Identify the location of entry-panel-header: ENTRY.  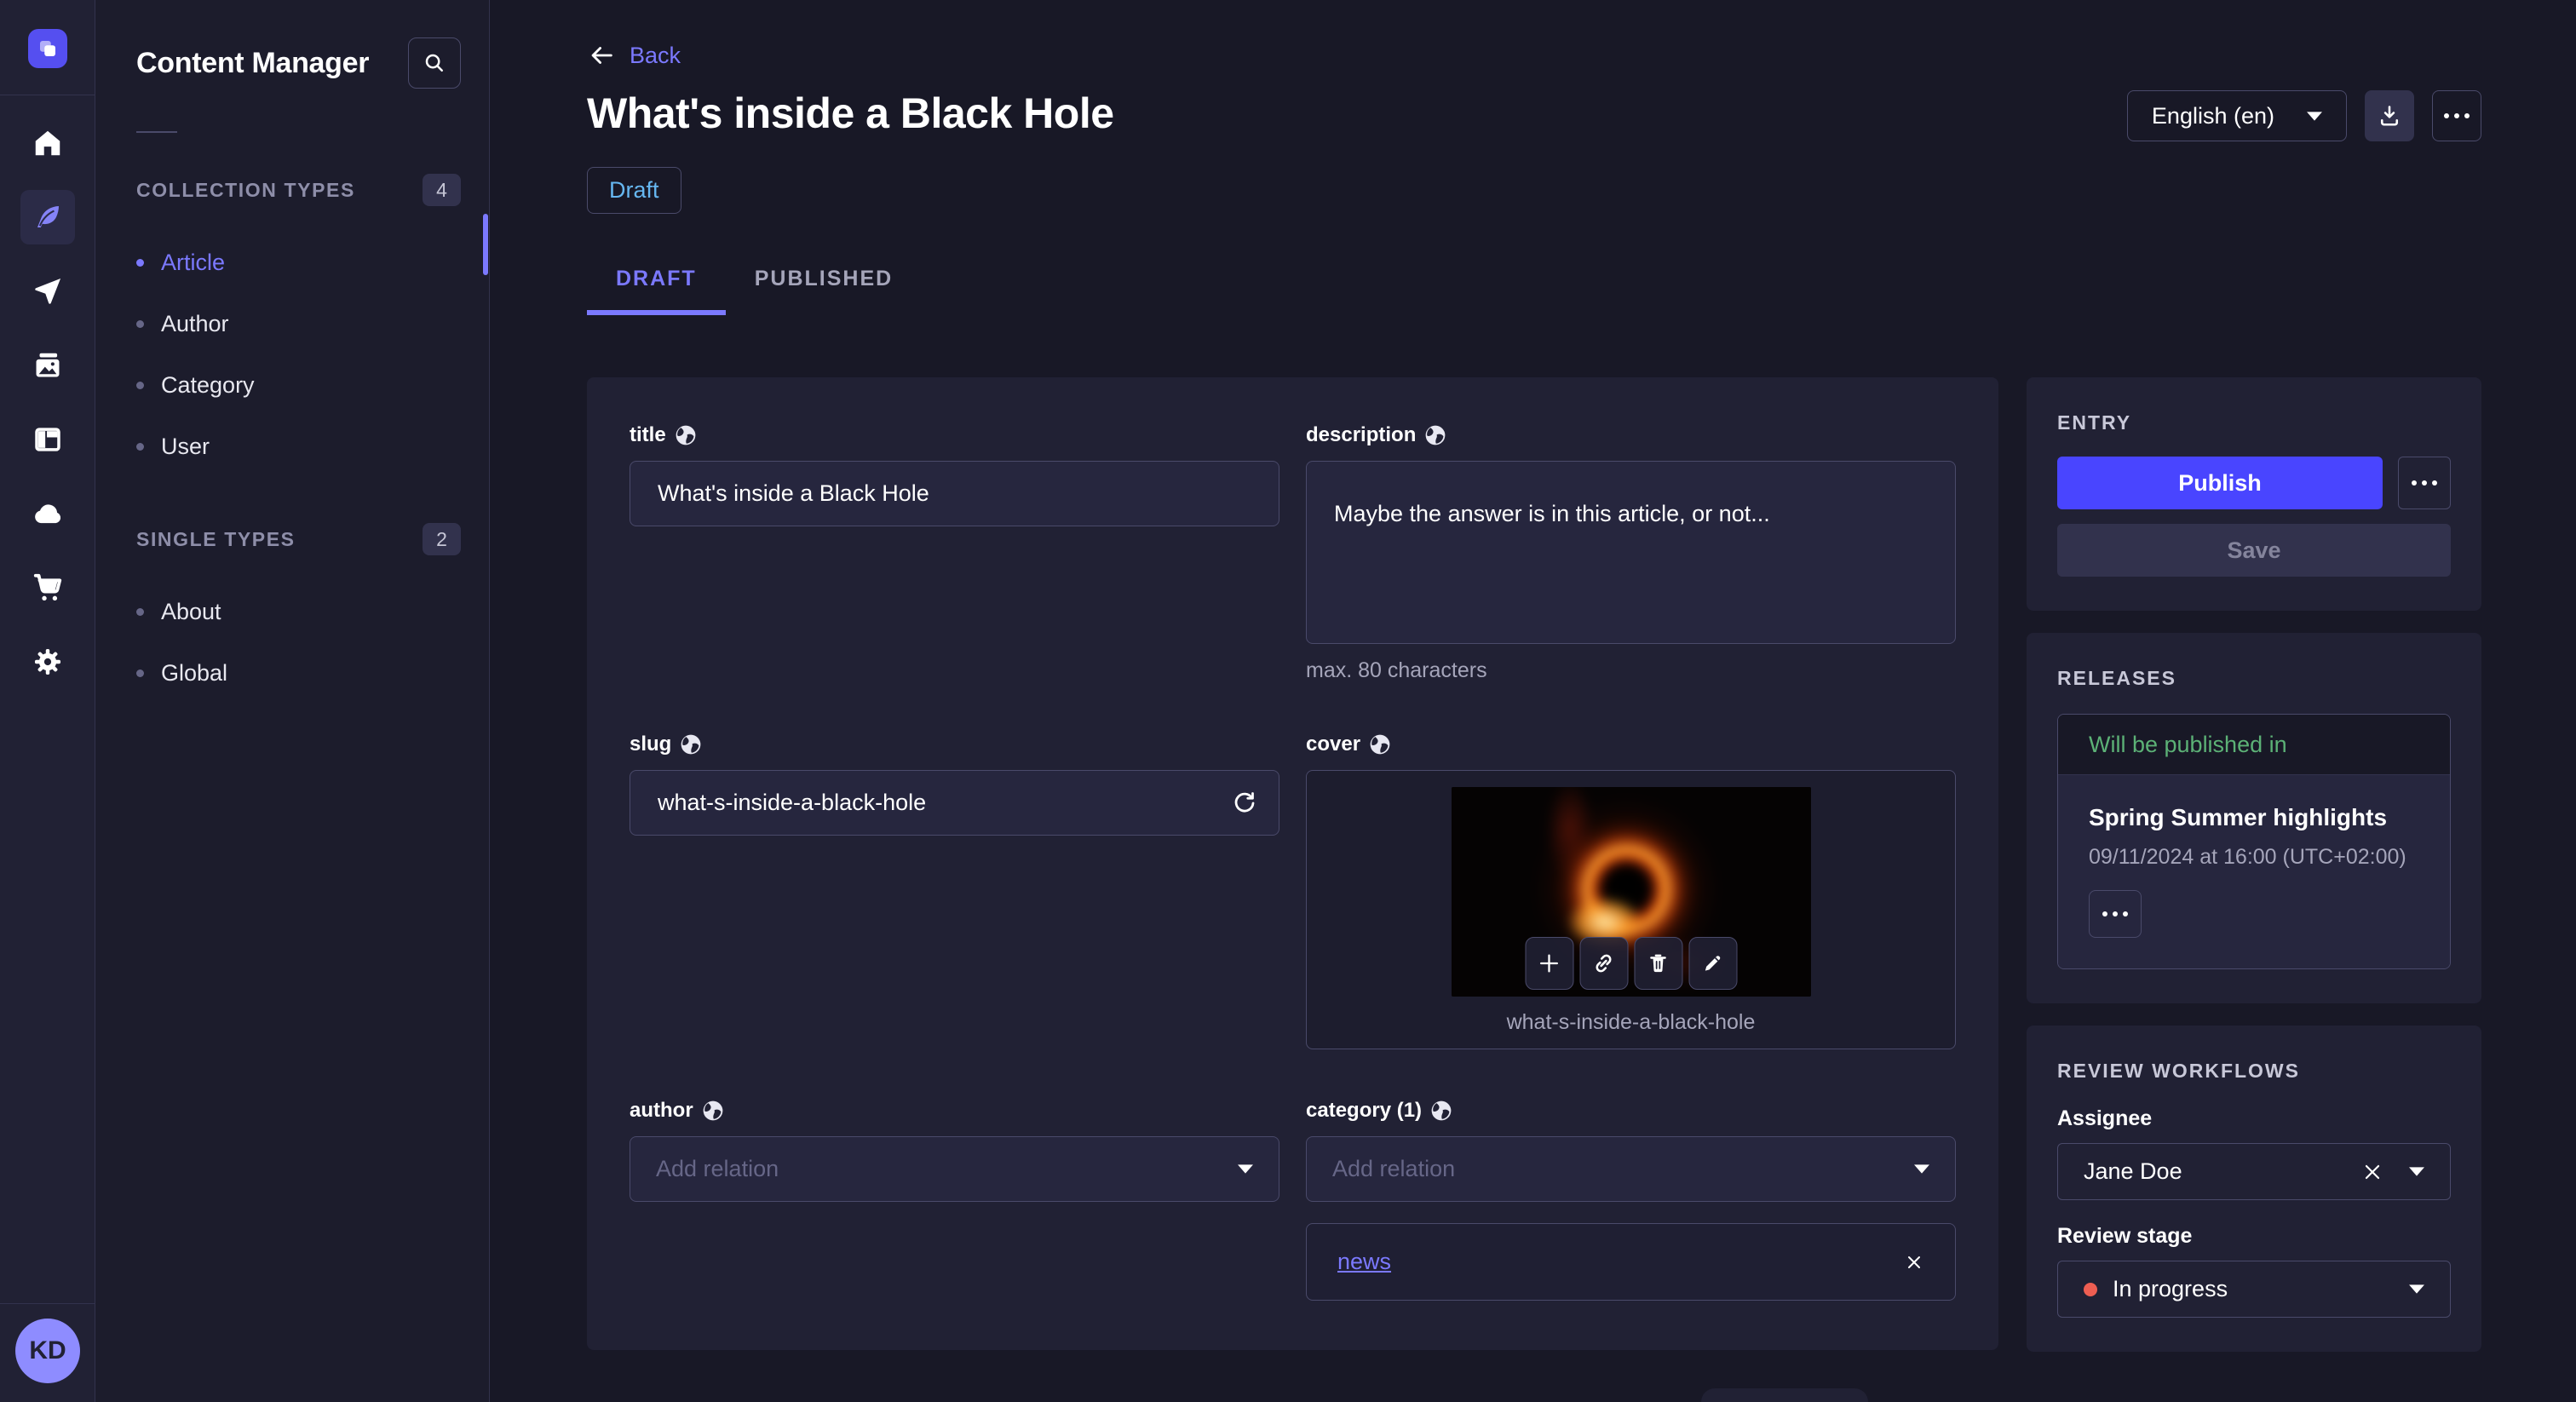
(2094, 422).